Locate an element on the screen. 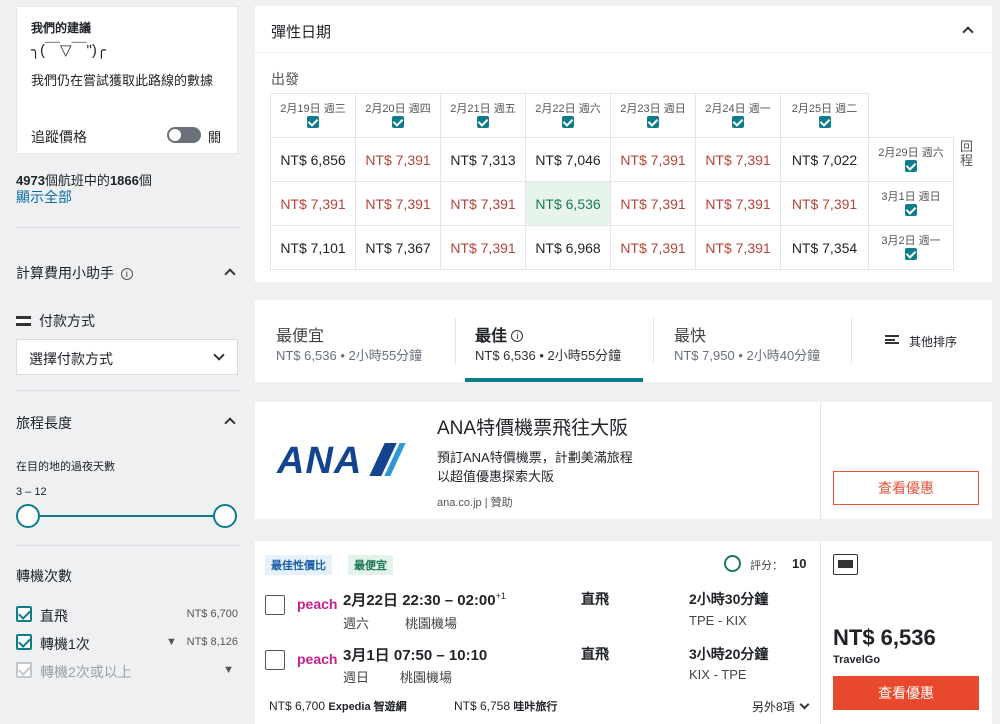 Image resolution: width=1000 pixels, height=724 pixels. toggle-state-label: 關 is located at coordinates (215, 137).